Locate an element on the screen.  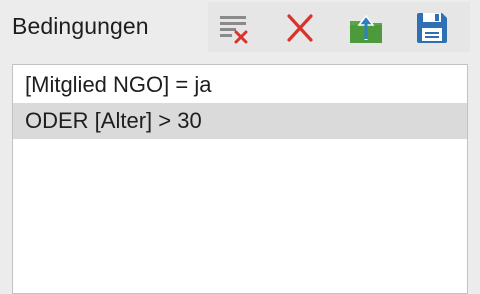
export-folder-icon is located at coordinates (366, 28).